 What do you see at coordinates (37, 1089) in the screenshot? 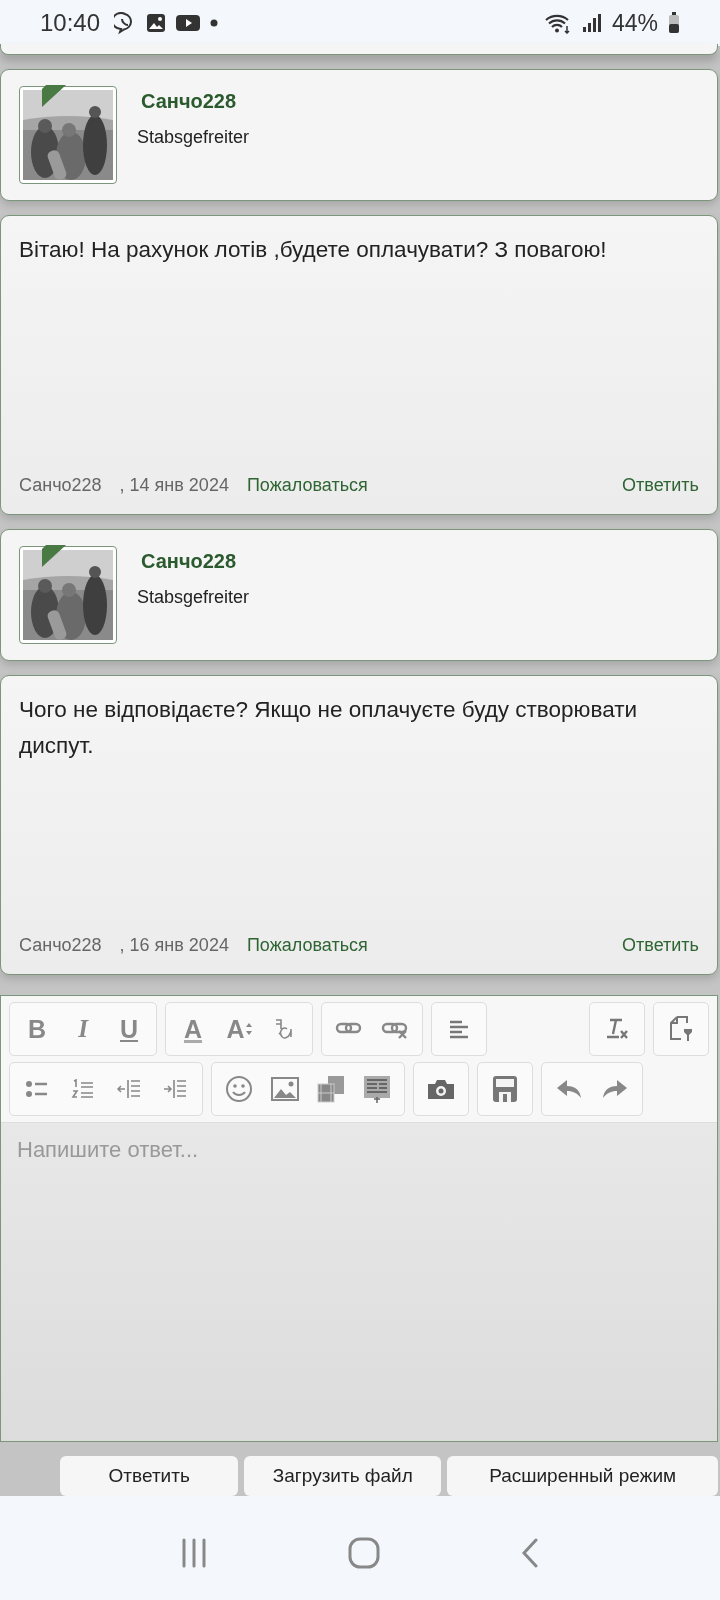
I see `bullet-list-icon` at bounding box center [37, 1089].